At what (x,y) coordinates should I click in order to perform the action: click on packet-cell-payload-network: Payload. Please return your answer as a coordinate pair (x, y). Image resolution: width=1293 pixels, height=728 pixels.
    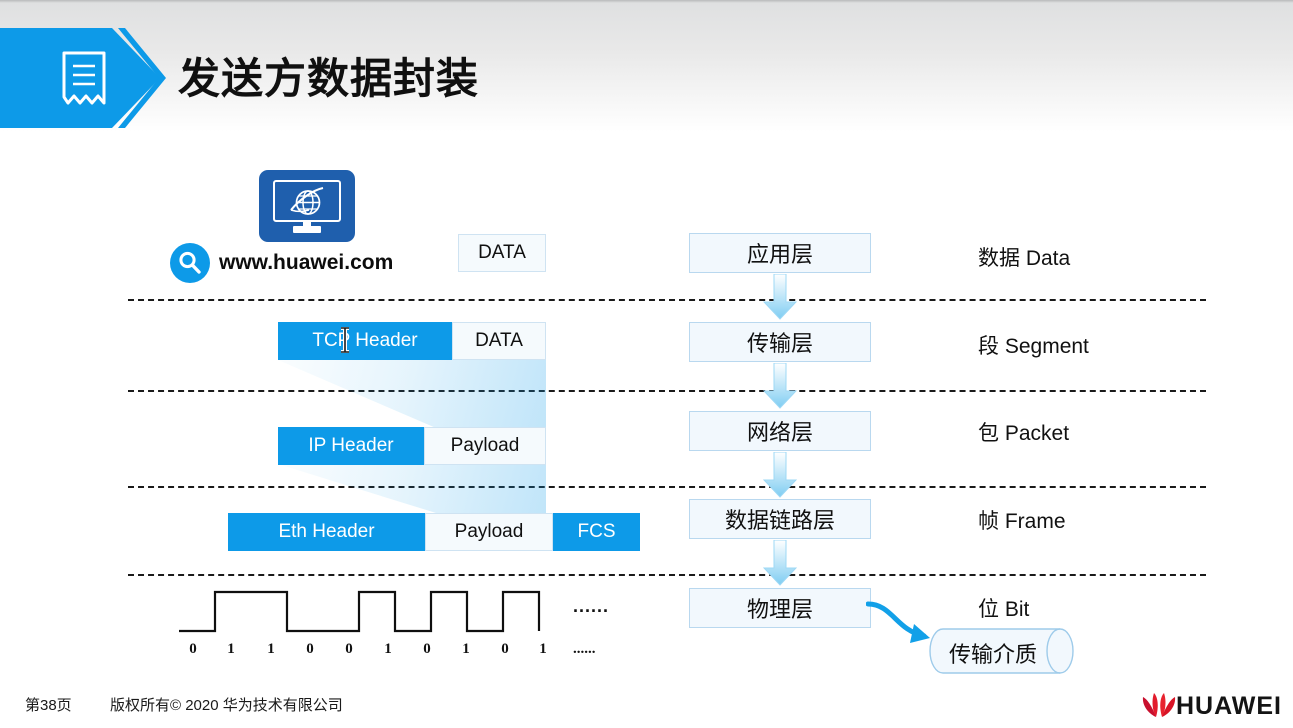
    Looking at the image, I should click on (485, 446).